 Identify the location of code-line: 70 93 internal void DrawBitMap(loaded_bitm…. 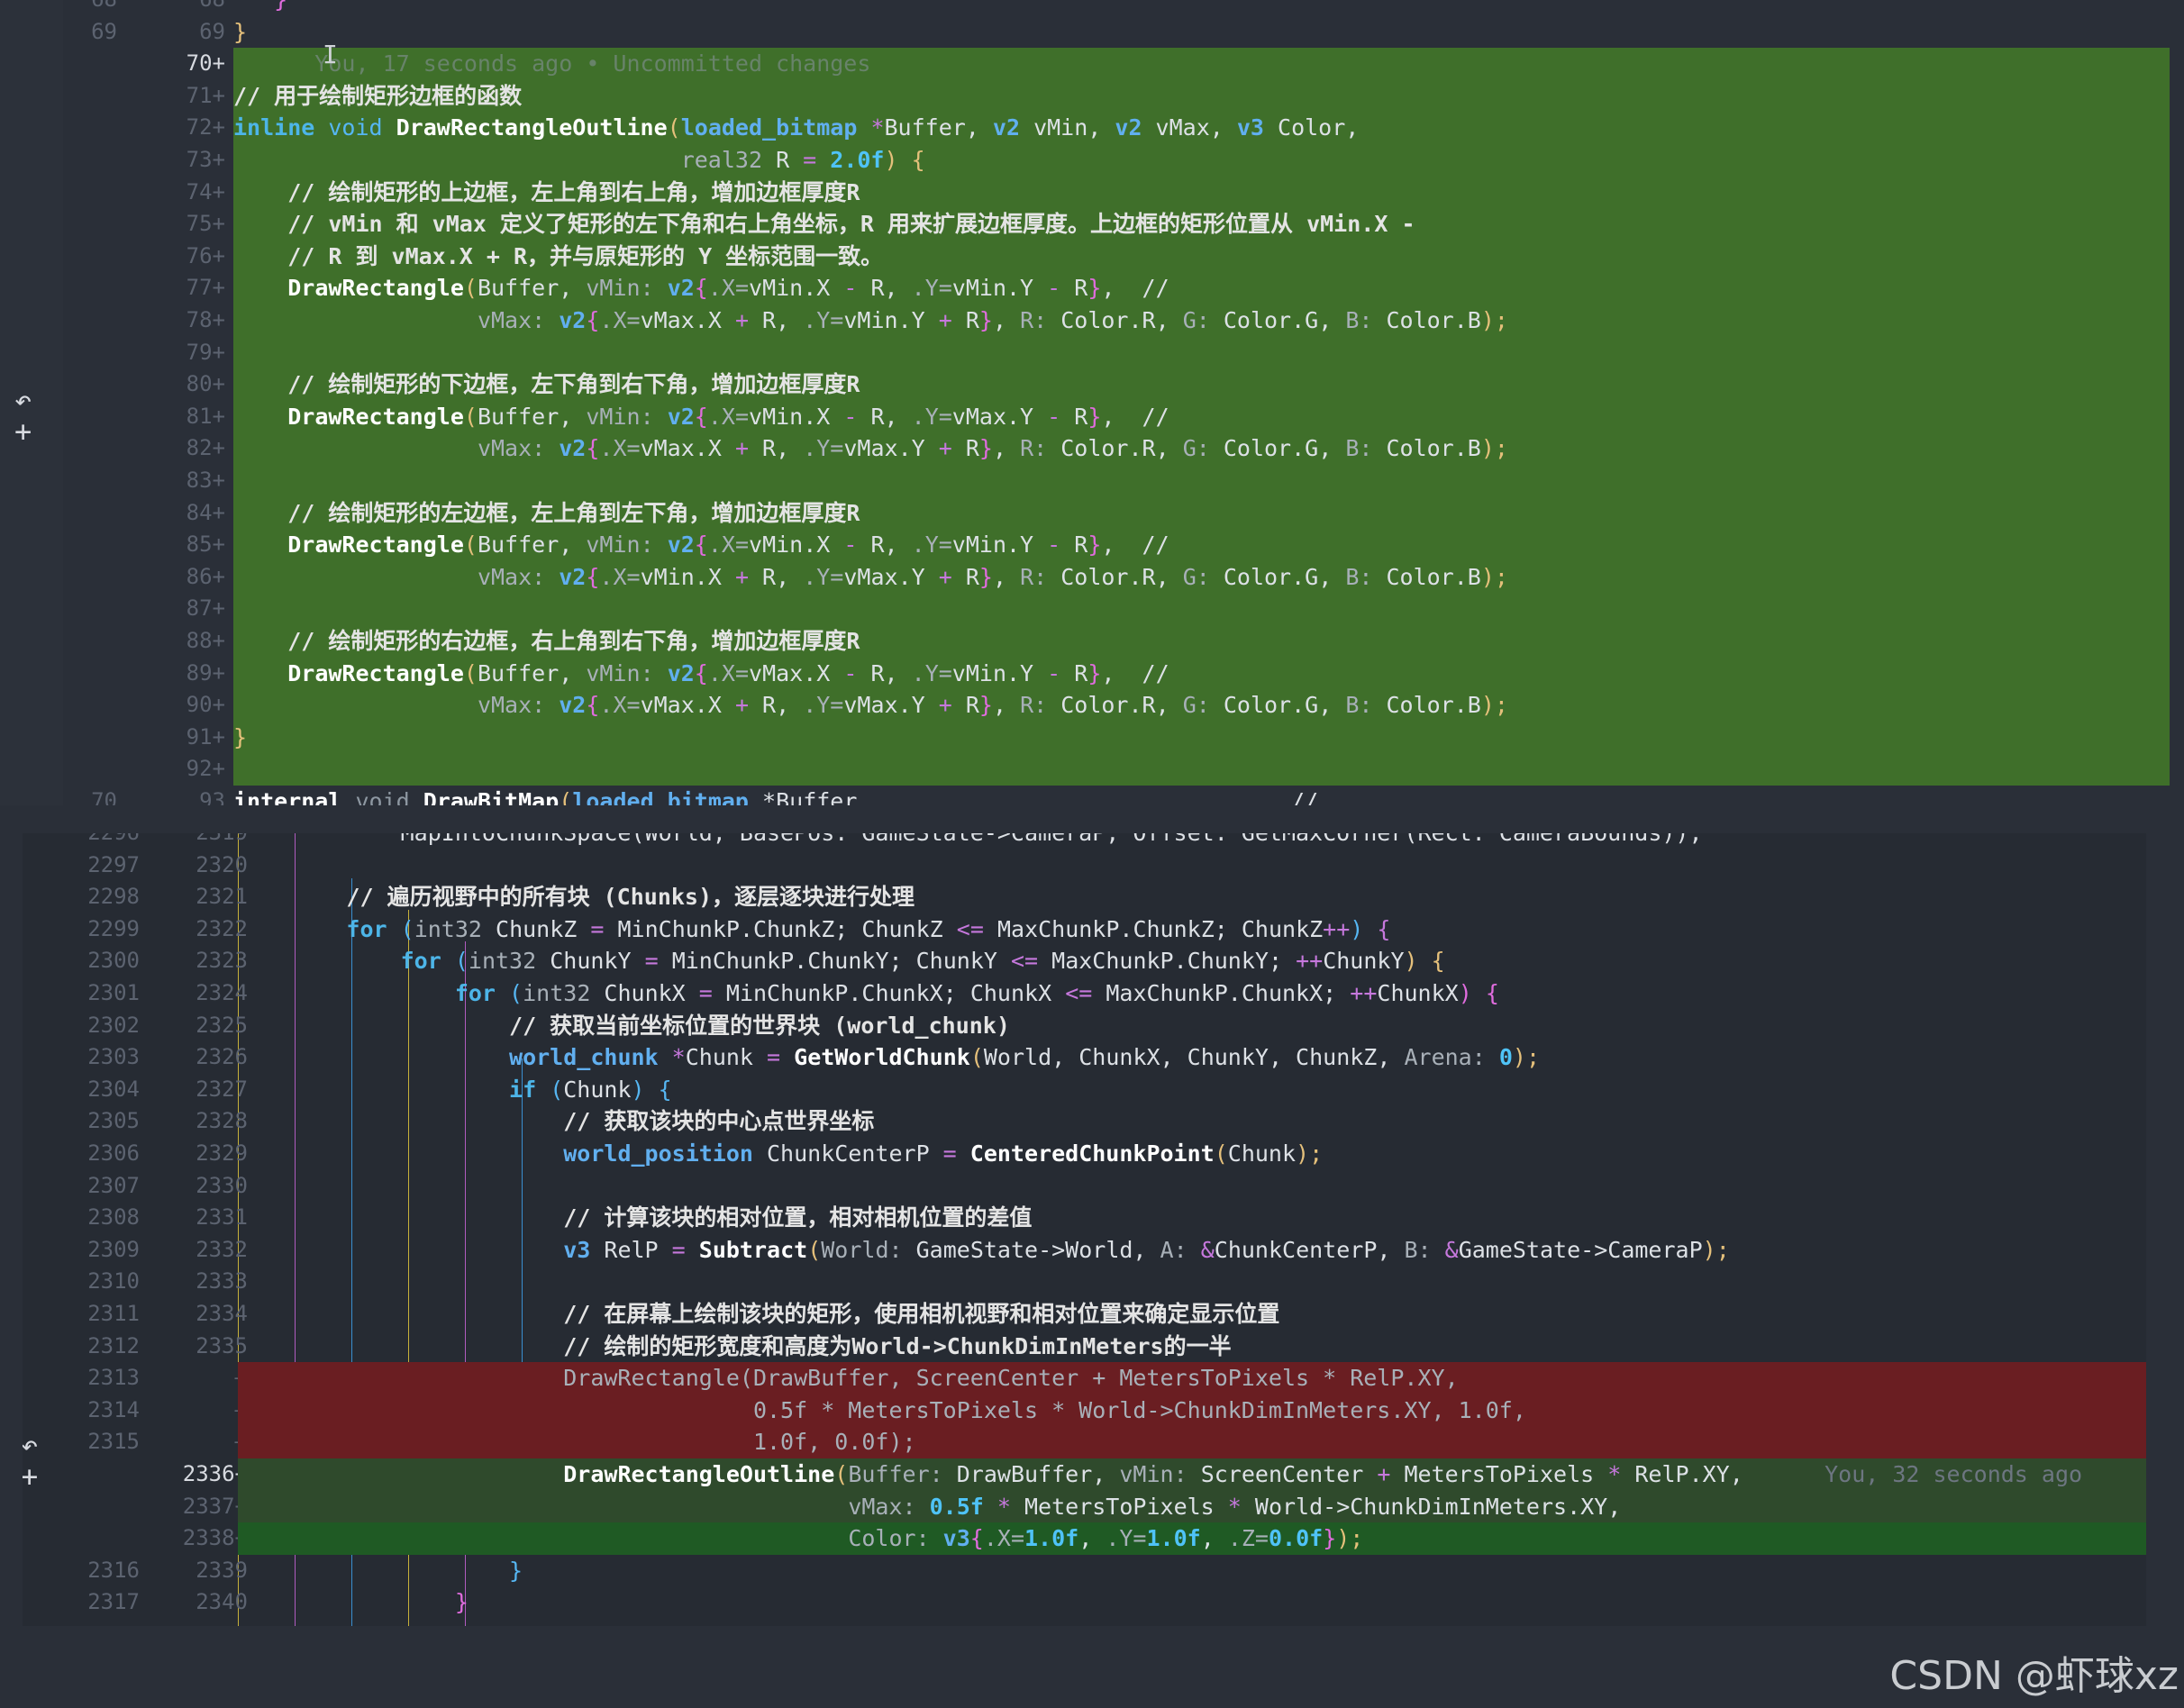
(1085, 795).